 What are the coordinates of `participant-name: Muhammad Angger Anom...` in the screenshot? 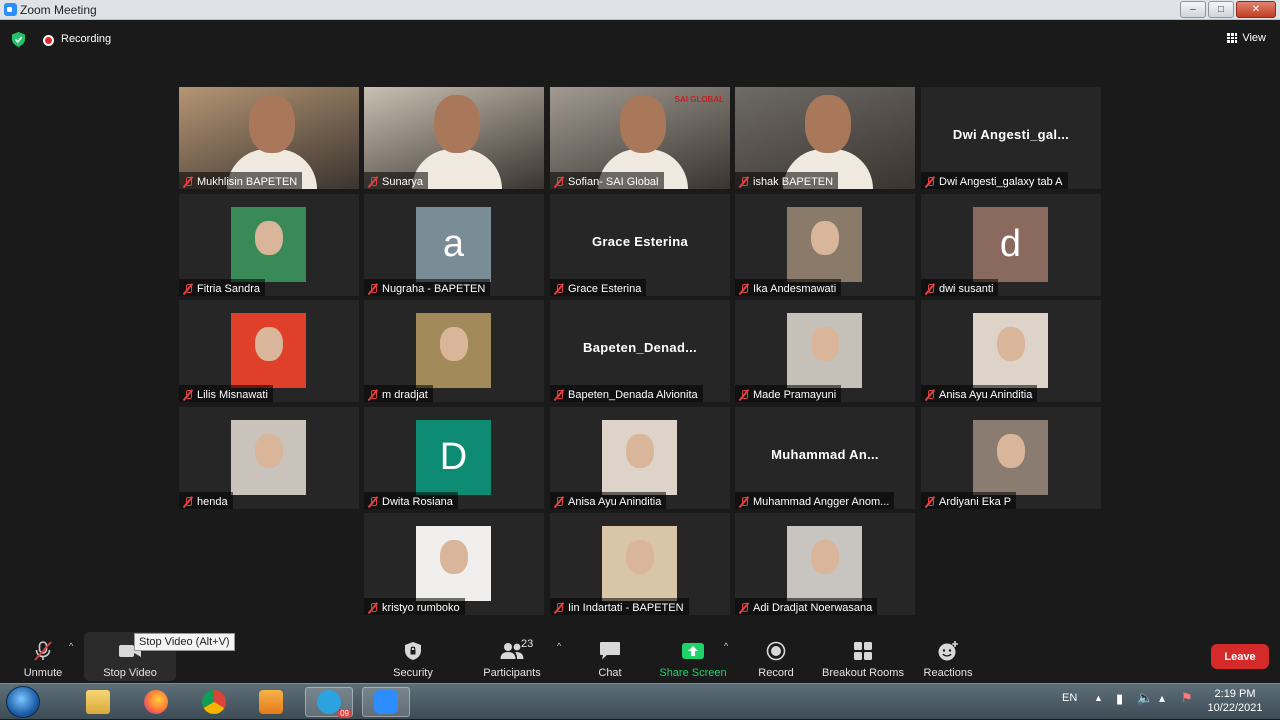 It's located at (821, 501).